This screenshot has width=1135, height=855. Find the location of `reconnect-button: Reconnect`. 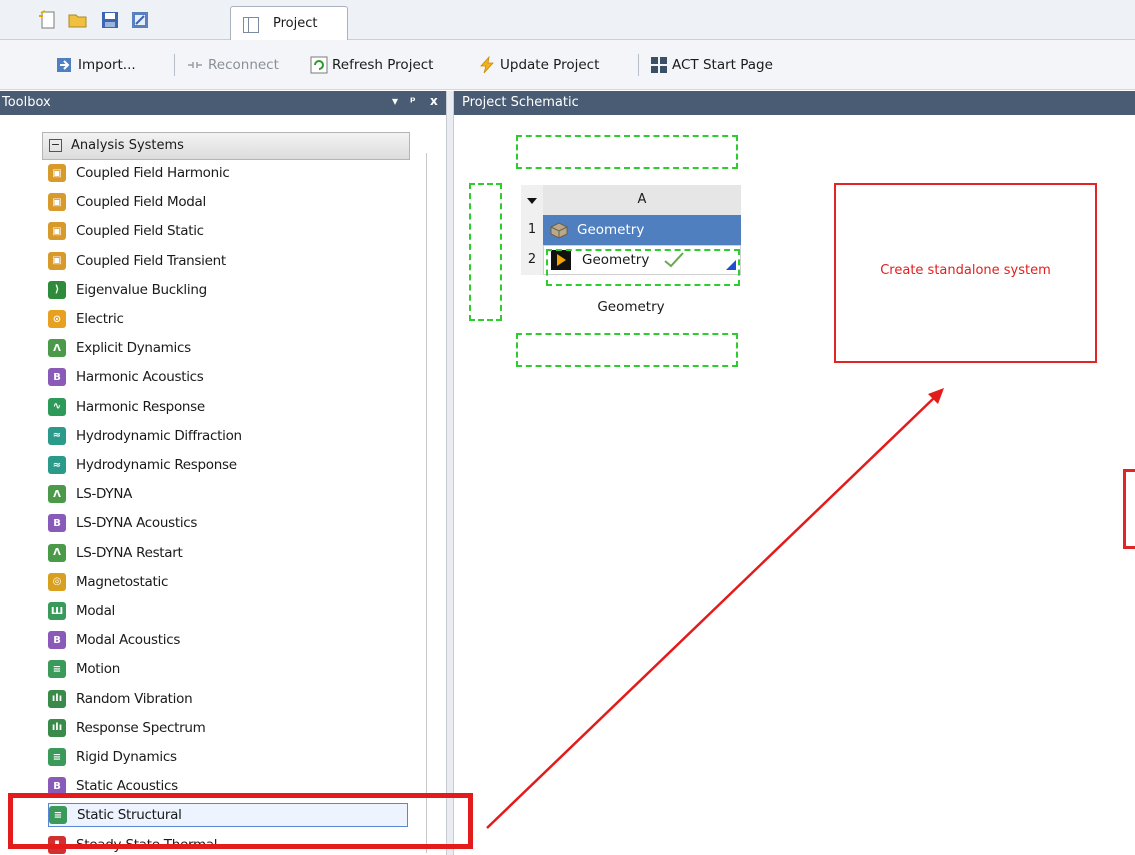

reconnect-button: Reconnect is located at coordinates (232, 65).